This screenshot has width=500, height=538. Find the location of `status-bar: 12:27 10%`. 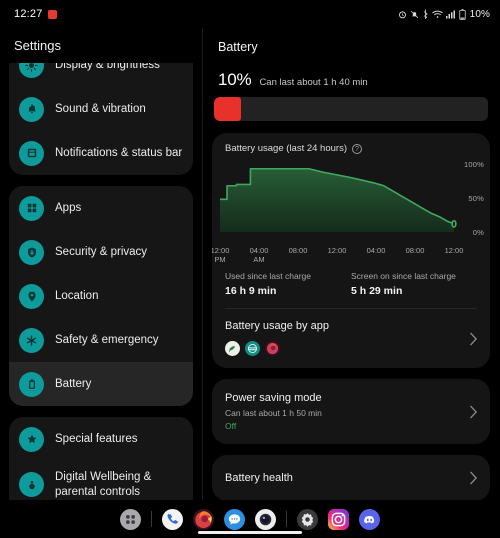

status-bar: 12:27 10% is located at coordinates (250, 14).